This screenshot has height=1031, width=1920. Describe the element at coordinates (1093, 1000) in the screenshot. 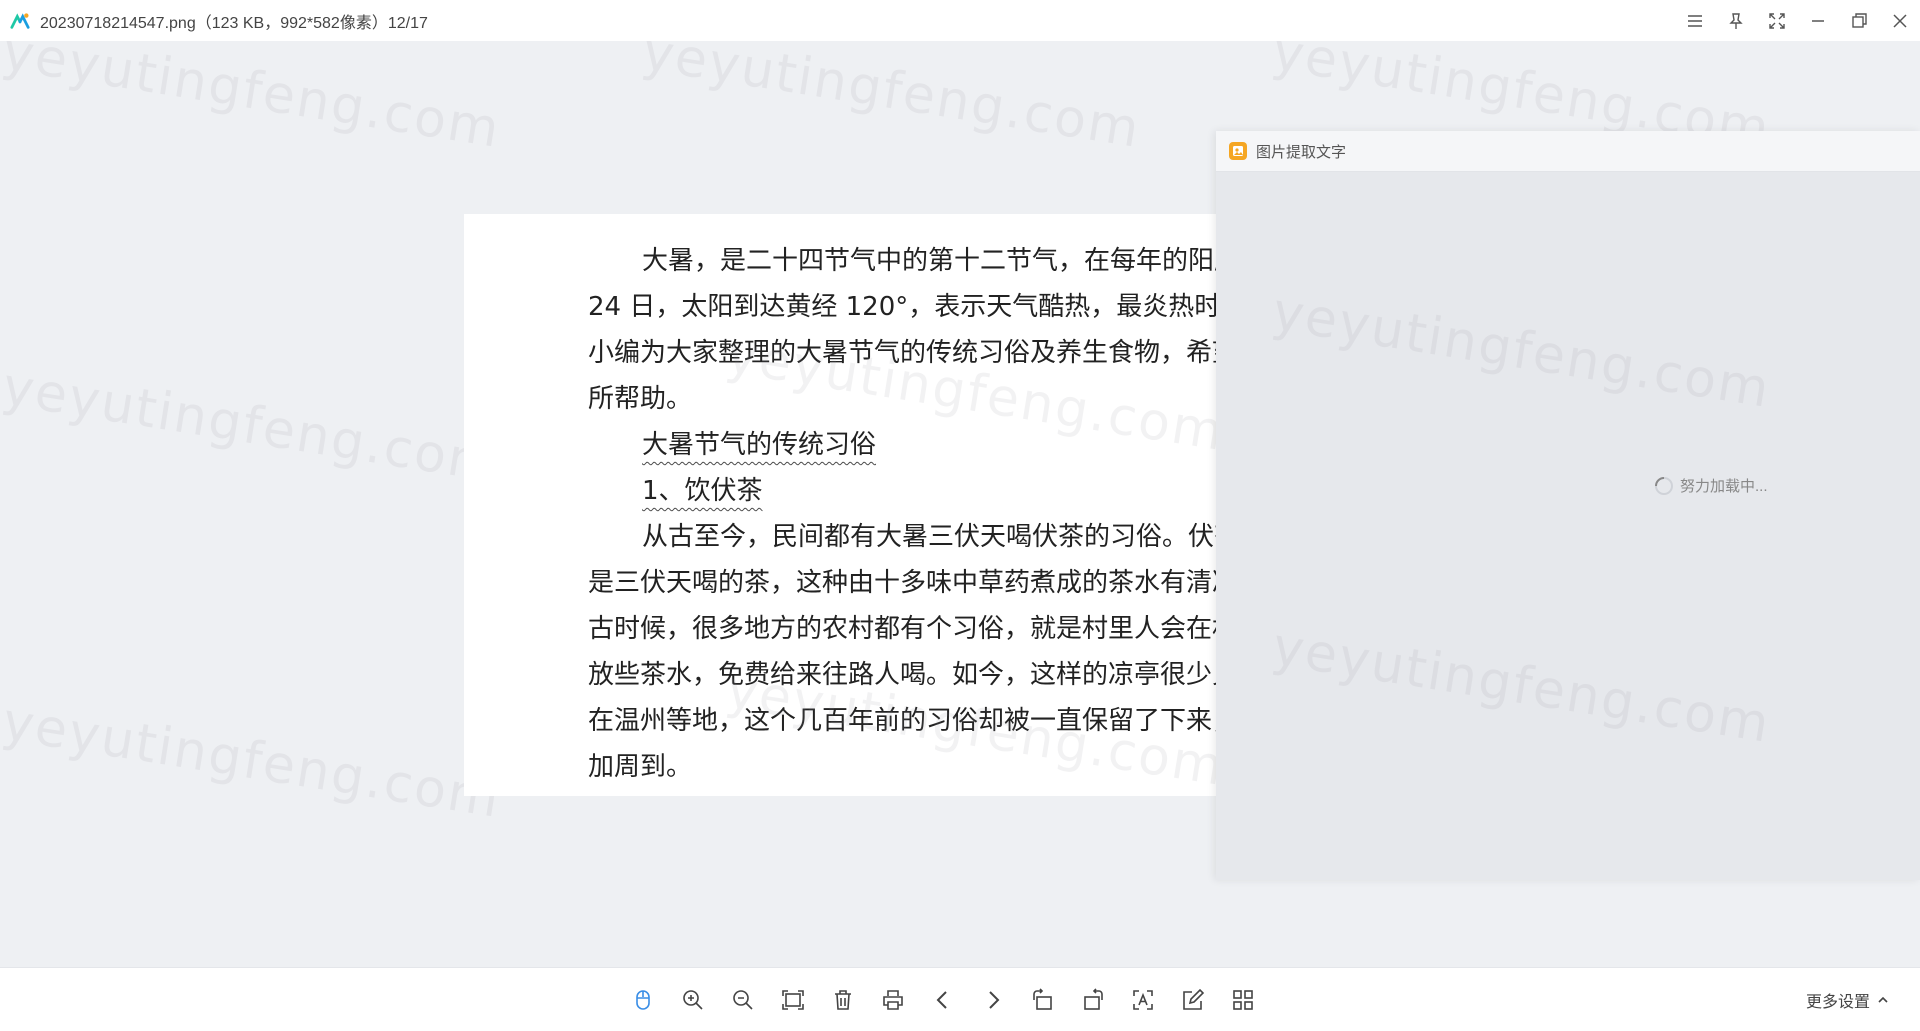

I see `rotate-right-icon` at that location.